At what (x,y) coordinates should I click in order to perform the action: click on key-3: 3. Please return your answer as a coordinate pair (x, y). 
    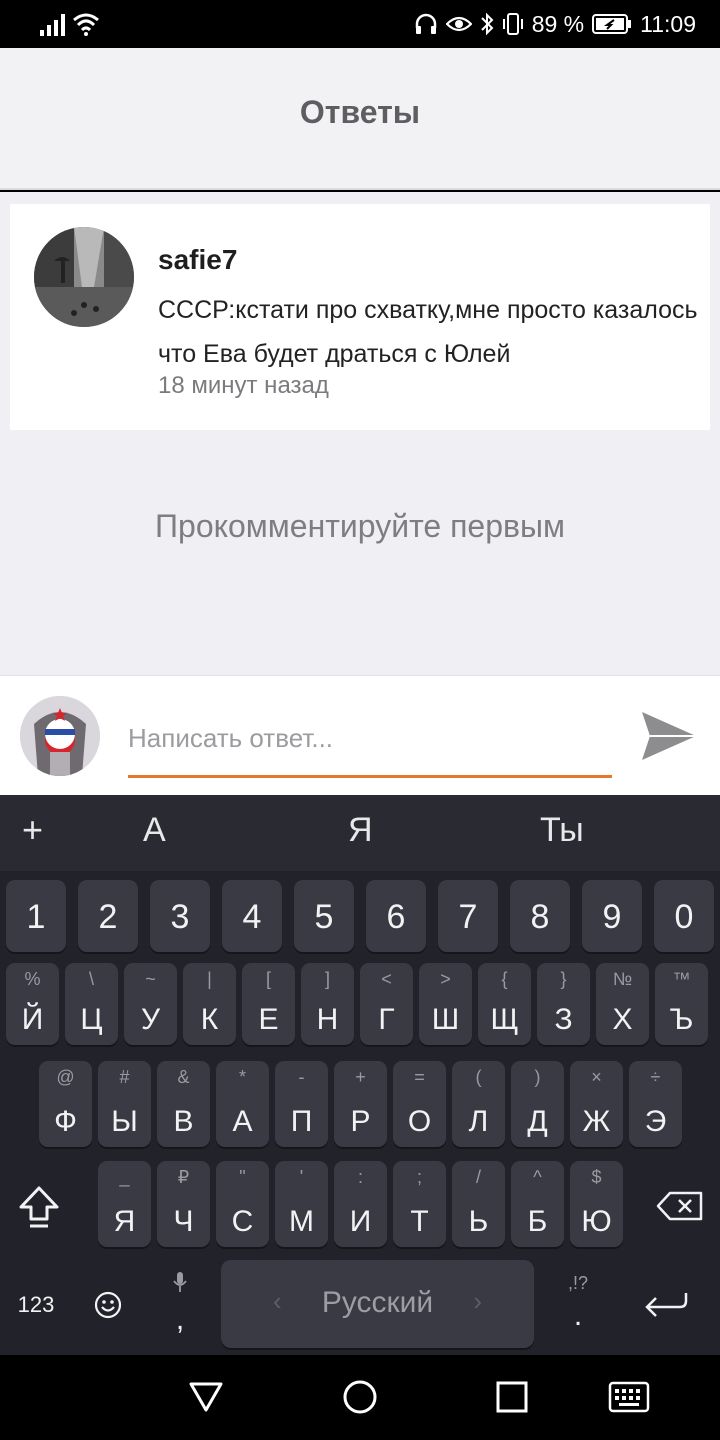
    Looking at the image, I should click on (180, 916).